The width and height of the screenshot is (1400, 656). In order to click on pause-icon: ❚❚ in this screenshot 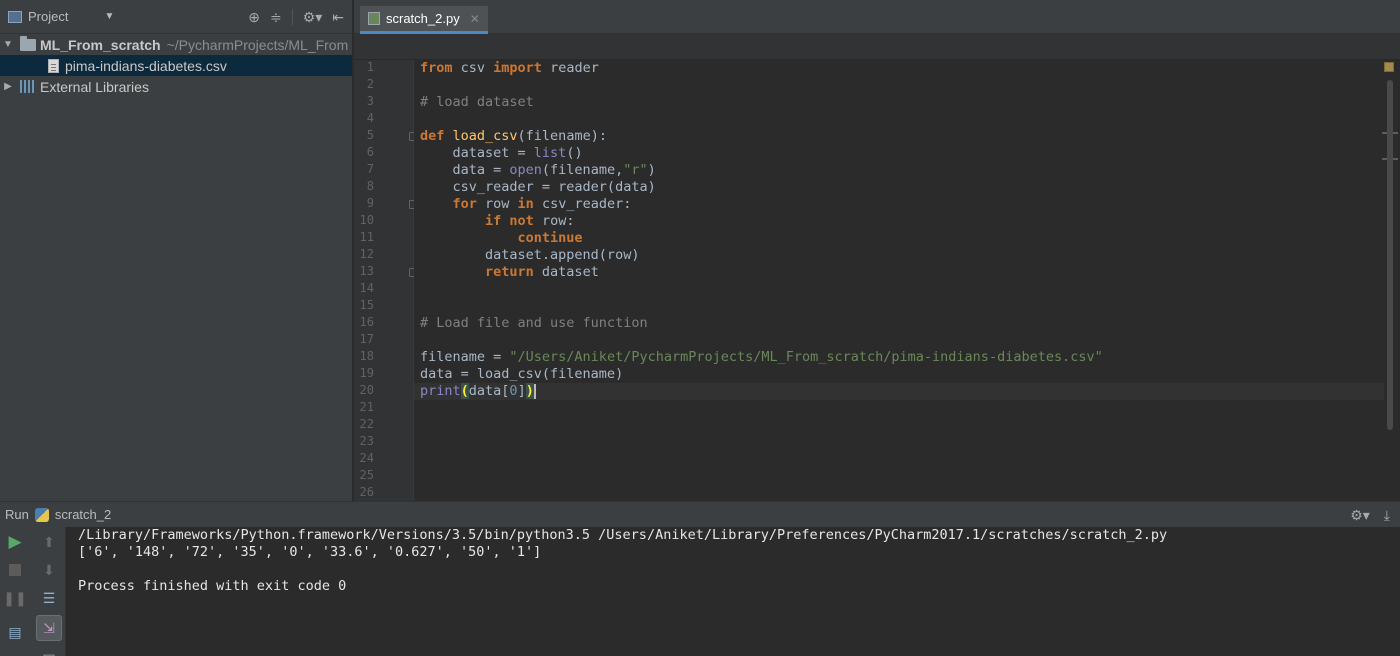, I will do `click(14, 598)`.